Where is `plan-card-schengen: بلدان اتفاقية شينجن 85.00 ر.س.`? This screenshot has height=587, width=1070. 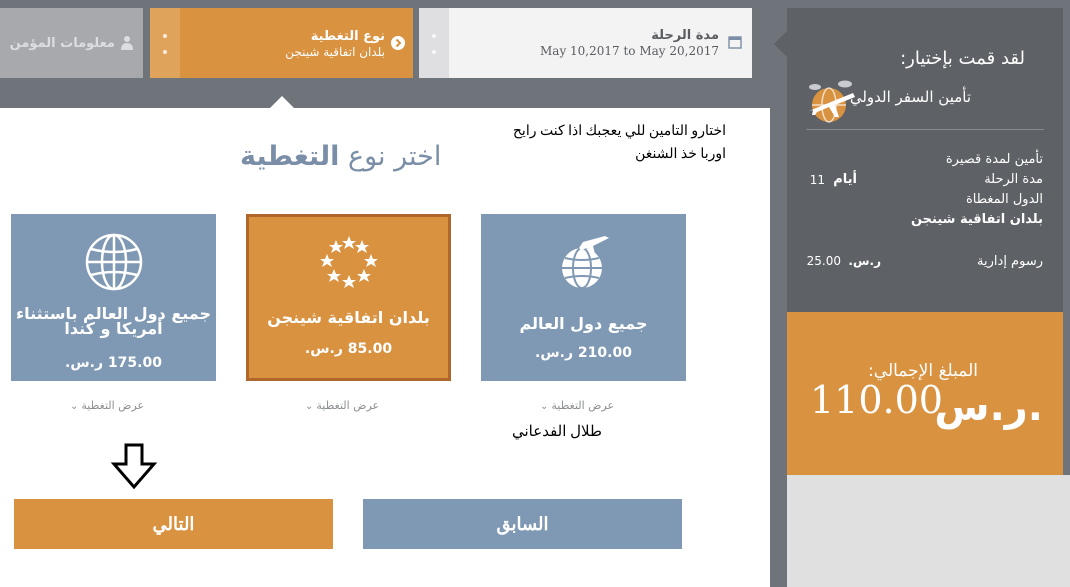
plan-card-schengen: بلدان اتفاقية شينجن 85.00 ر.س. is located at coordinates (348, 297).